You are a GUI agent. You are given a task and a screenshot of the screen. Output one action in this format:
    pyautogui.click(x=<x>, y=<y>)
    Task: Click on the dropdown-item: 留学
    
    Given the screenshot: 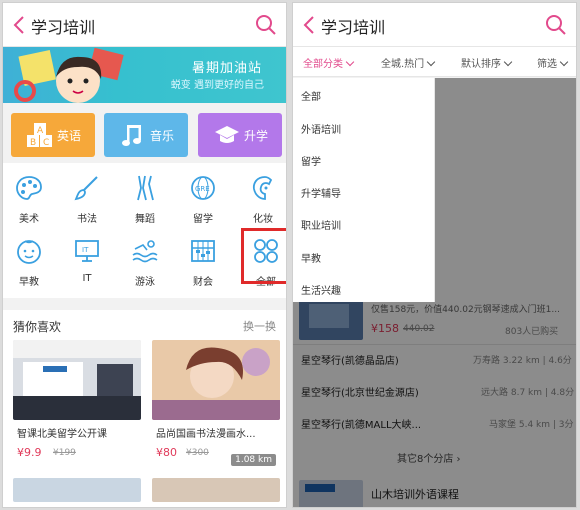 What is the action you would take?
    pyautogui.click(x=311, y=160)
    